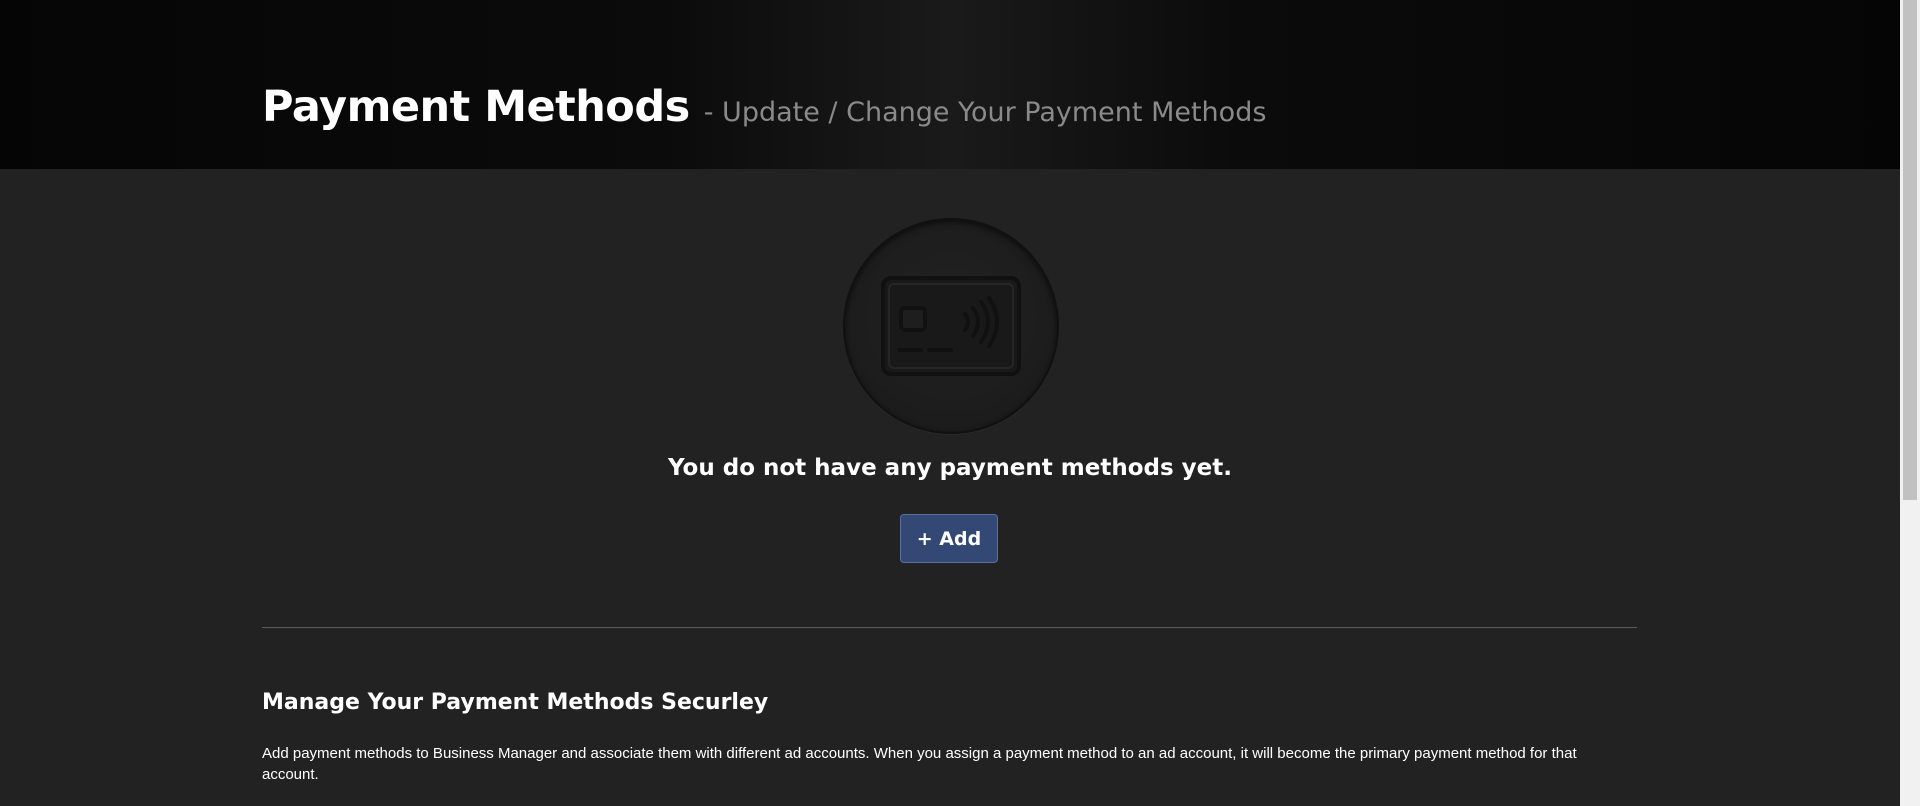 The width and height of the screenshot is (1920, 806). I want to click on page-subtitle: - Update / Change Your Payment Methods, so click(985, 112).